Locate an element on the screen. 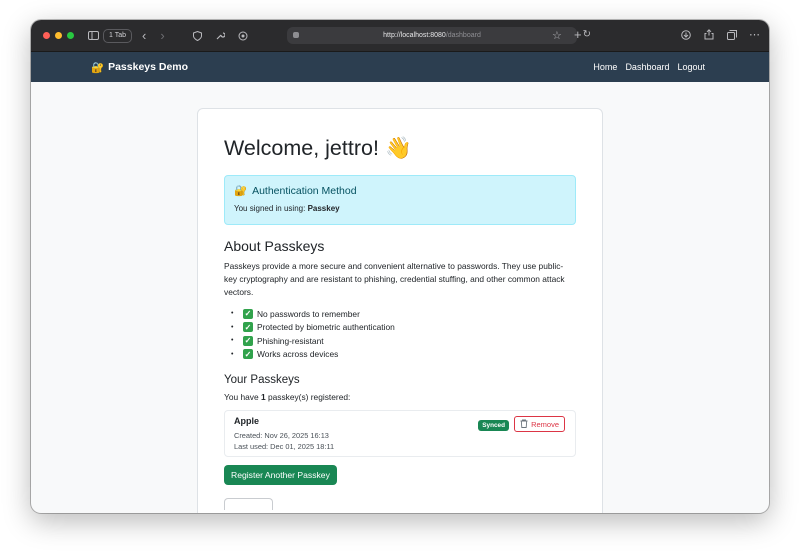  waving-hand-icon: 👋 is located at coordinates (398, 147).